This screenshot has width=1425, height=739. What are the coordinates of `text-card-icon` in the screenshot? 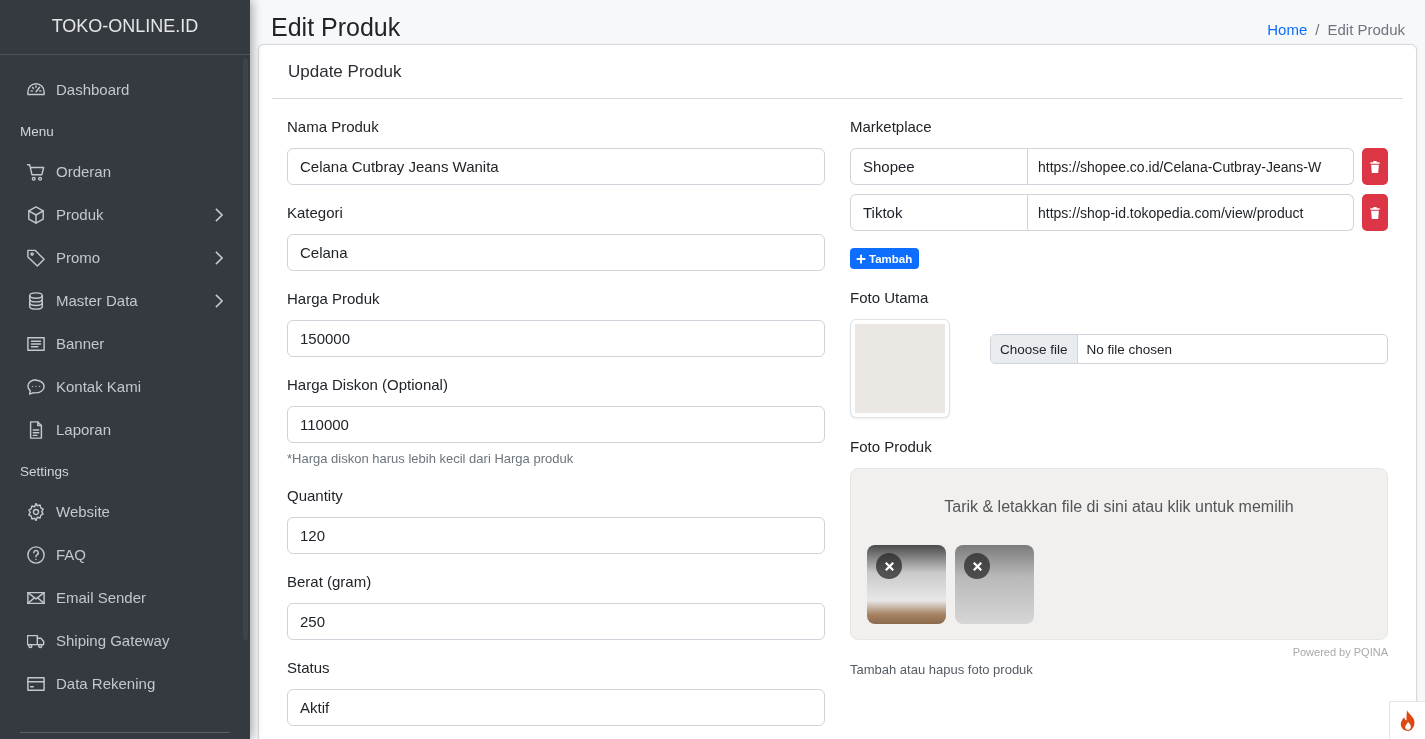 It's located at (36, 343).